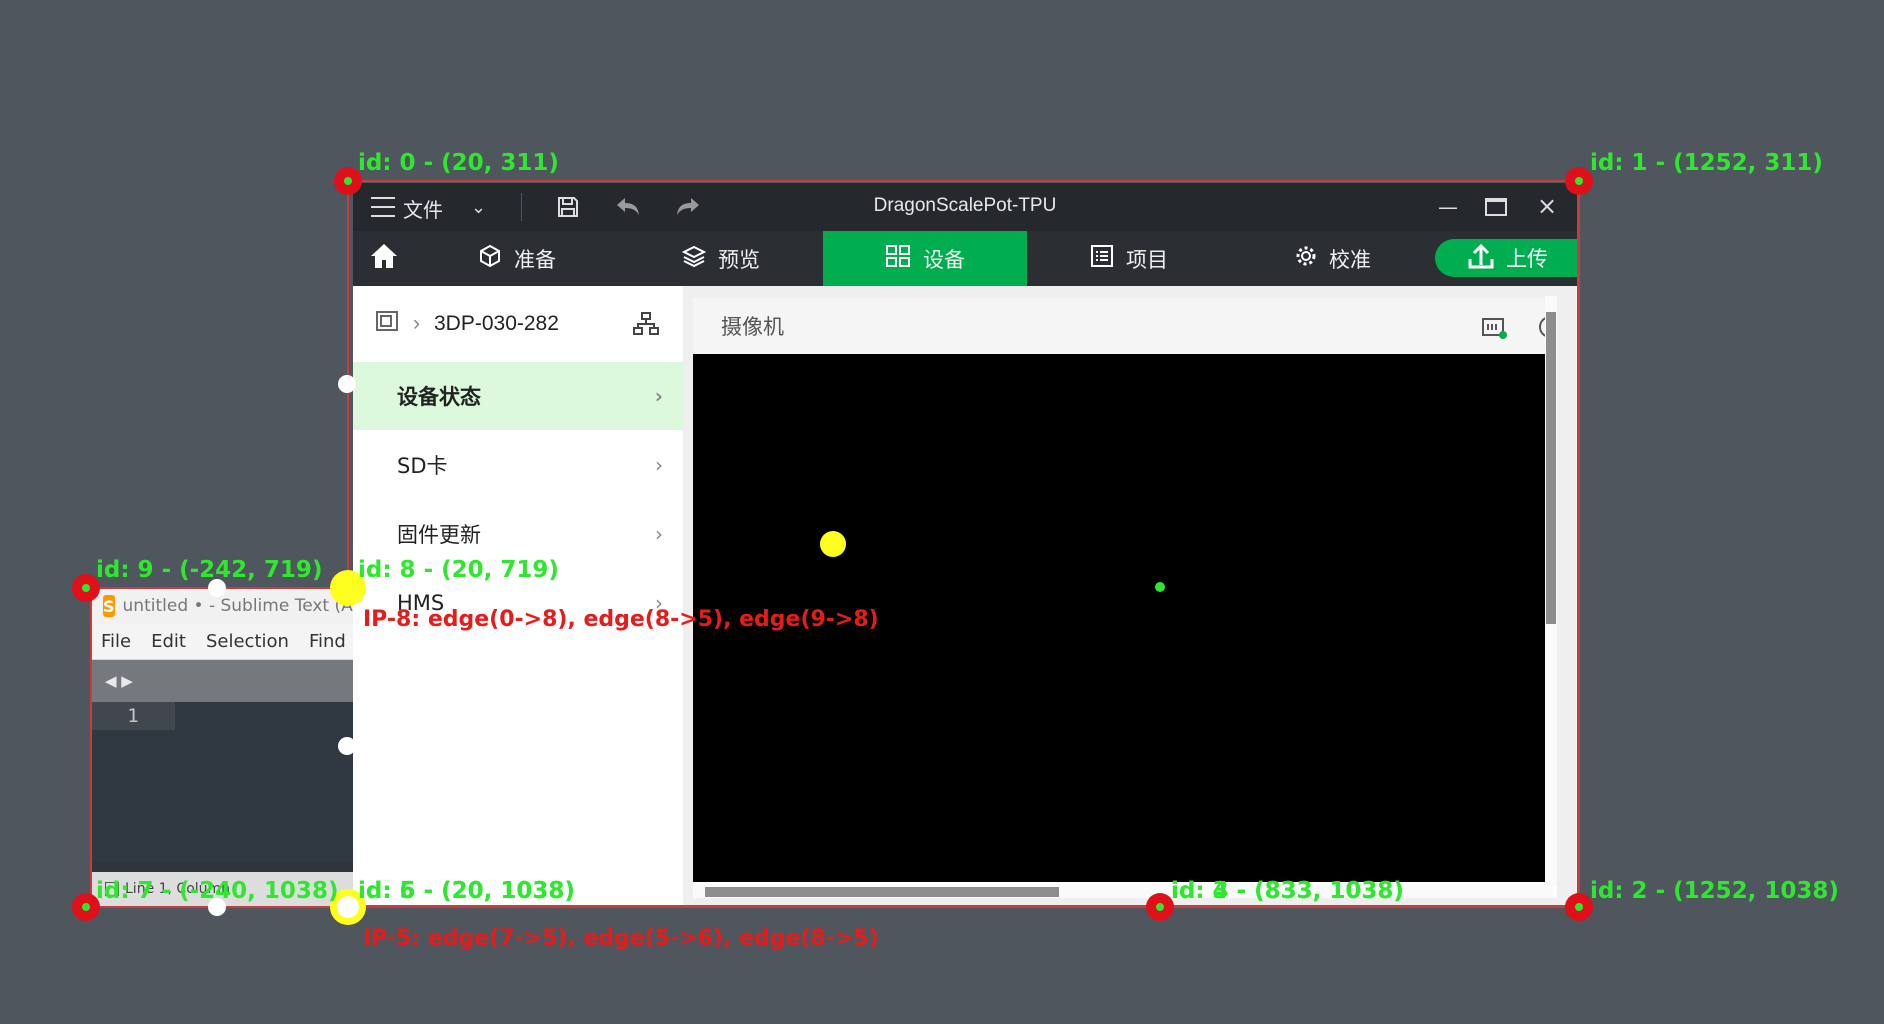  I want to click on point-9-label: id: 9 - (-242, 719), so click(209, 570).